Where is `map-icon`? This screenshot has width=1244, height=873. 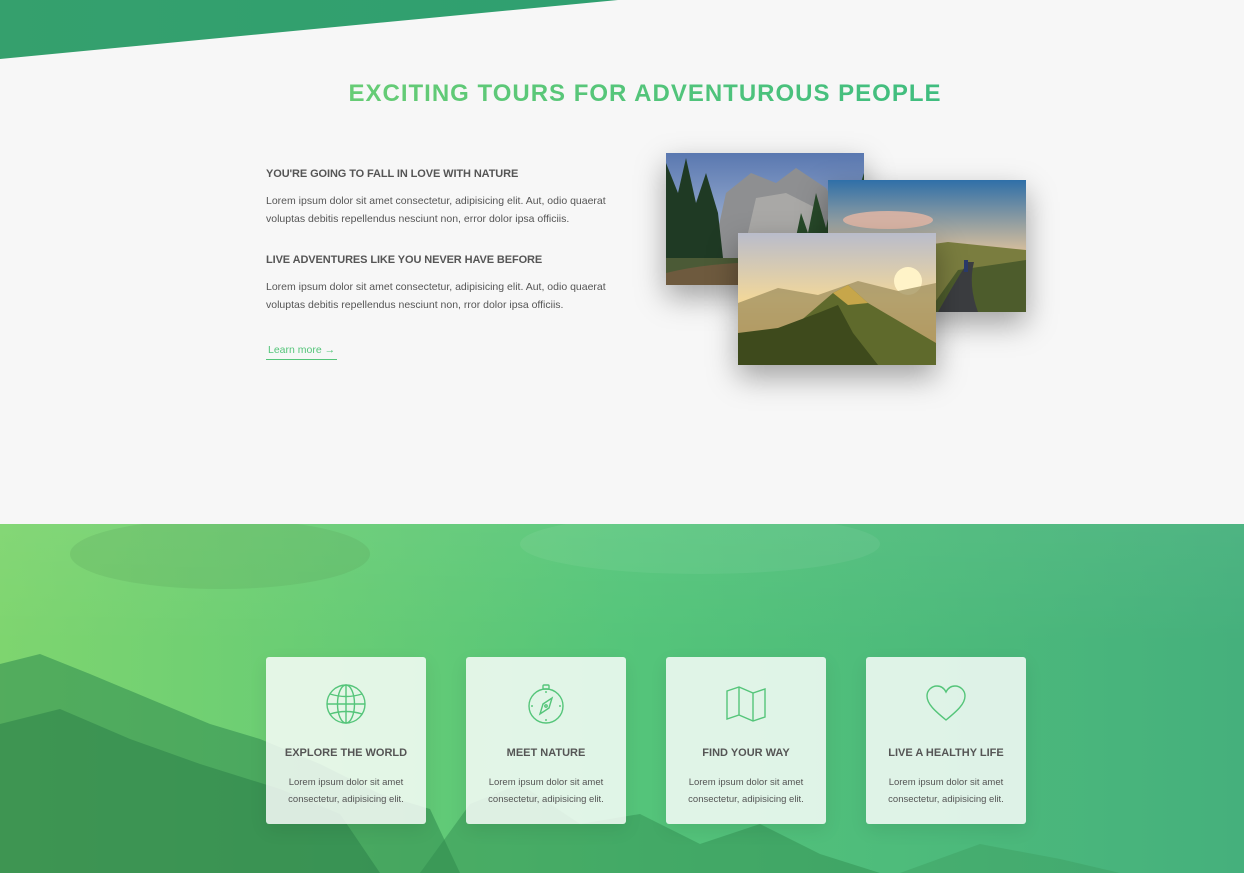
map-icon is located at coordinates (746, 704).